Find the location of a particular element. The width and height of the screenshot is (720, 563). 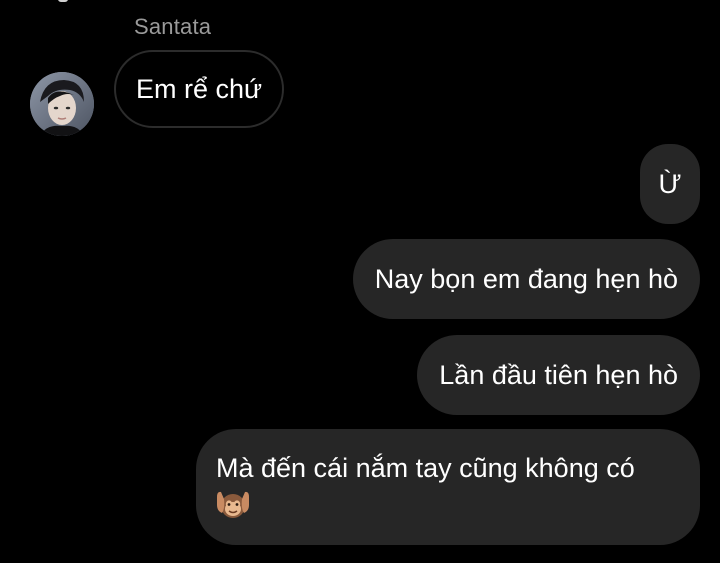

message-text: Ừ is located at coordinates (670, 183).